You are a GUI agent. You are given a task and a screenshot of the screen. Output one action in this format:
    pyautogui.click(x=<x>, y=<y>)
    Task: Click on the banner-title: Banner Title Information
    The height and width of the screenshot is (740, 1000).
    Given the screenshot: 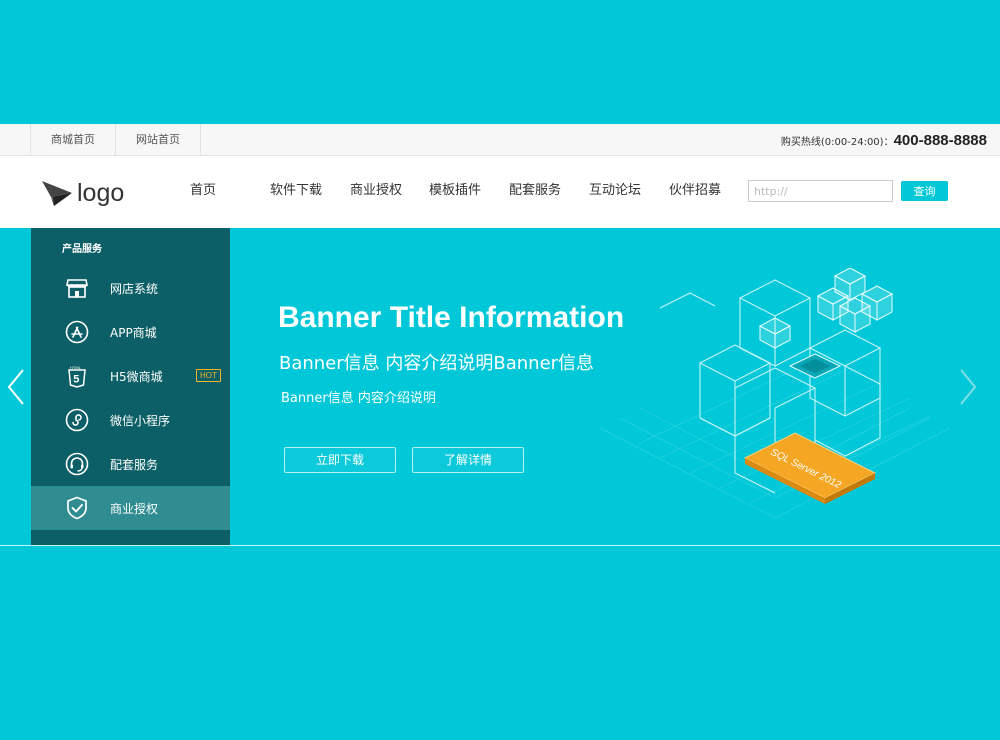 What is the action you would take?
    pyautogui.click(x=451, y=317)
    